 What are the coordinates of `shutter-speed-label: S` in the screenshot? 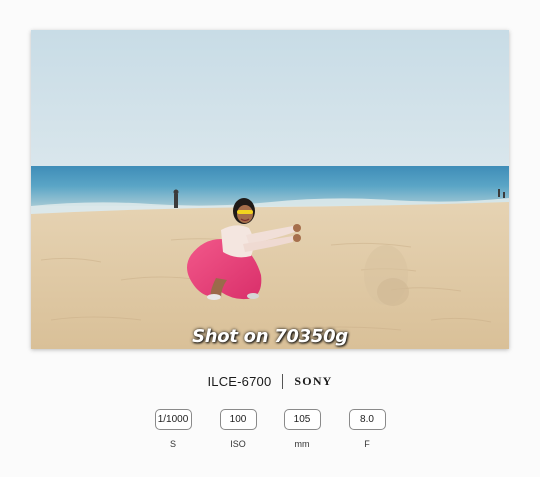 It's located at (172, 444).